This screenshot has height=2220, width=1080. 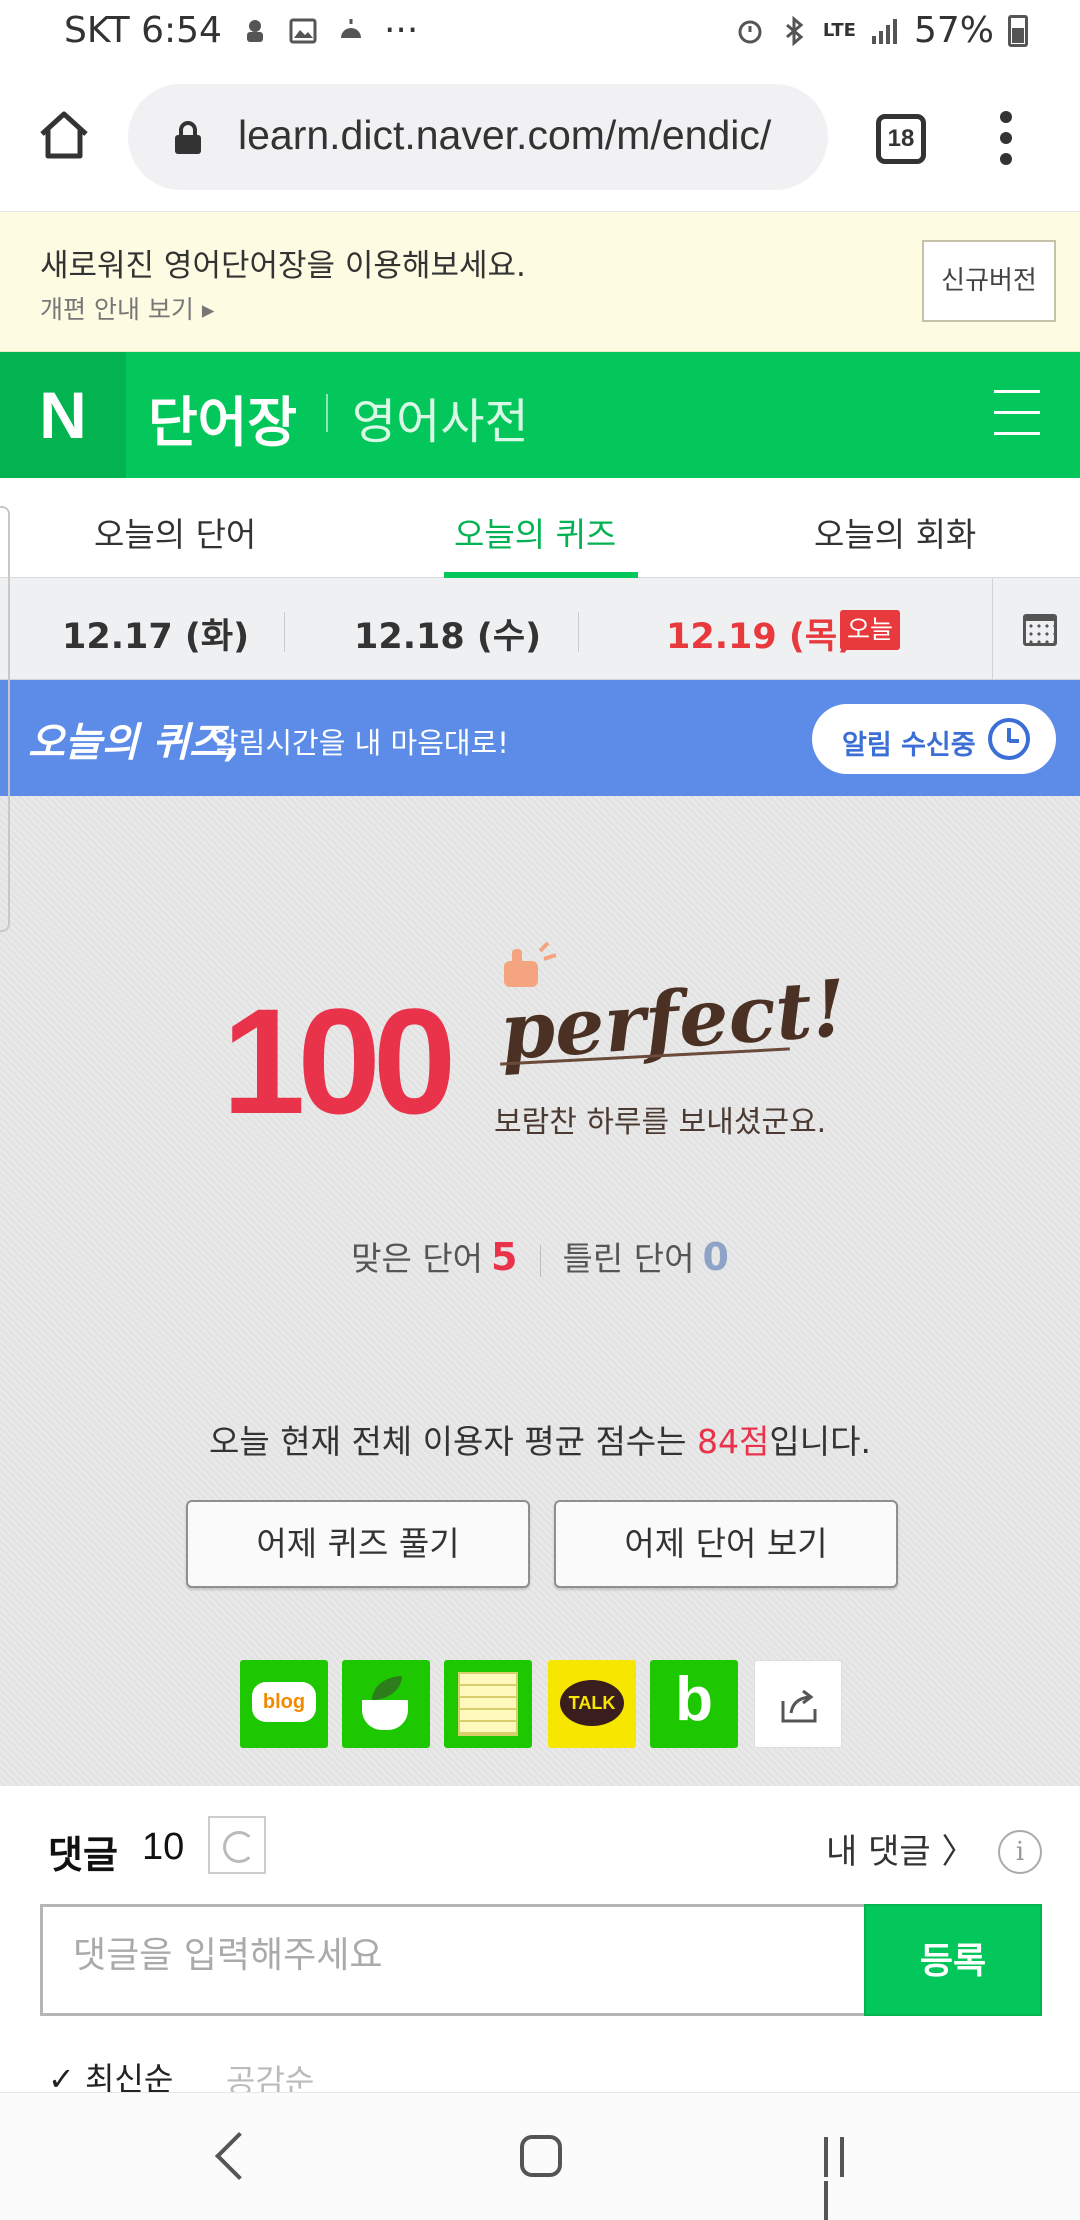 I want to click on refresh-comments-button, so click(x=237, y=1845).